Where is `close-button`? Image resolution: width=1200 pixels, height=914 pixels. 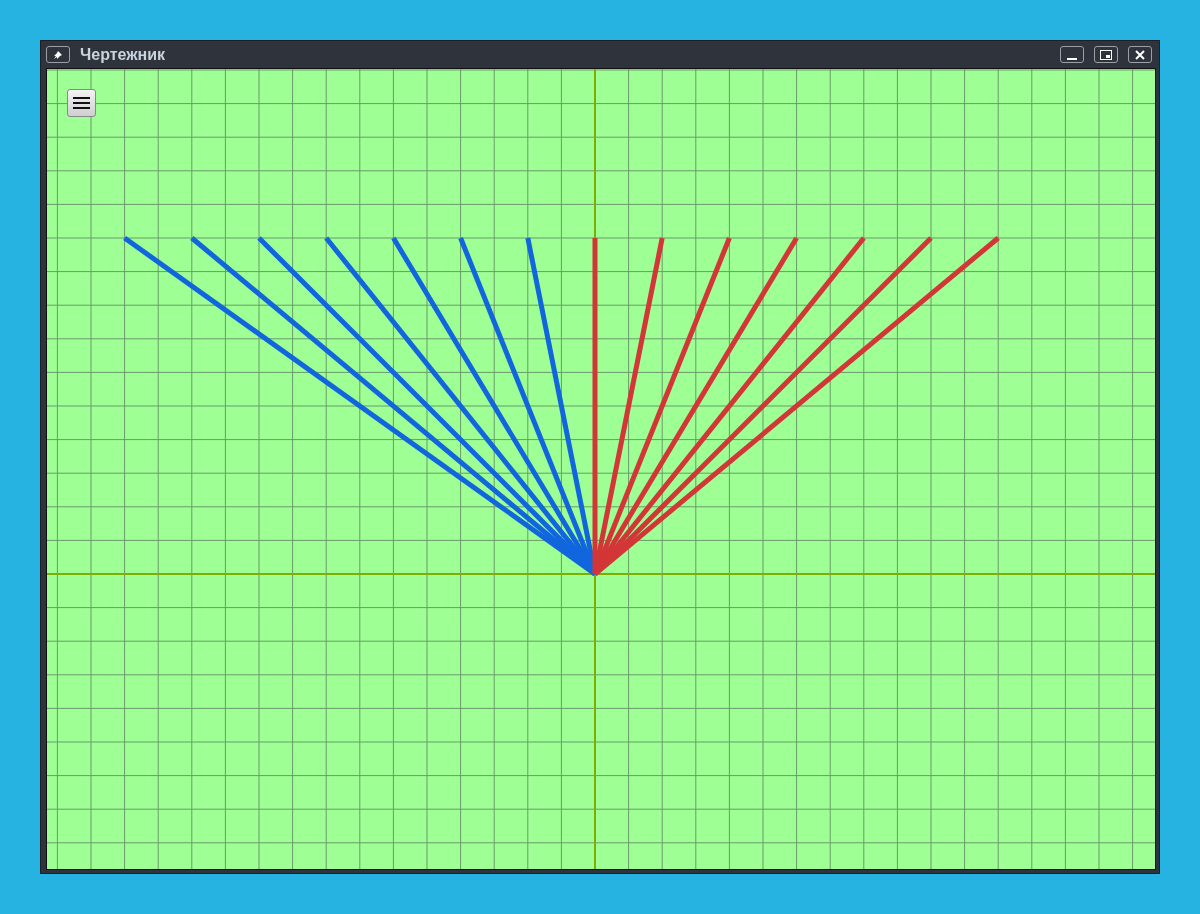 close-button is located at coordinates (1140, 54).